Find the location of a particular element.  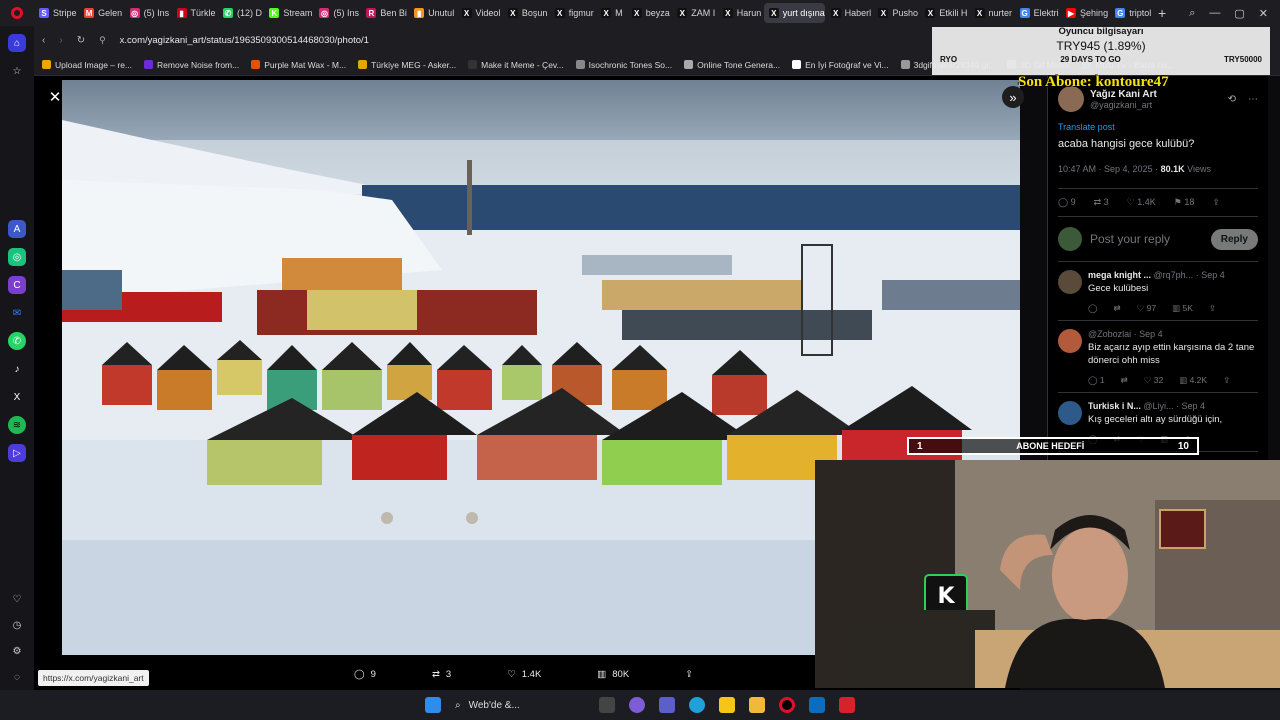

forward-icon: › is located at coordinates (60, 40).